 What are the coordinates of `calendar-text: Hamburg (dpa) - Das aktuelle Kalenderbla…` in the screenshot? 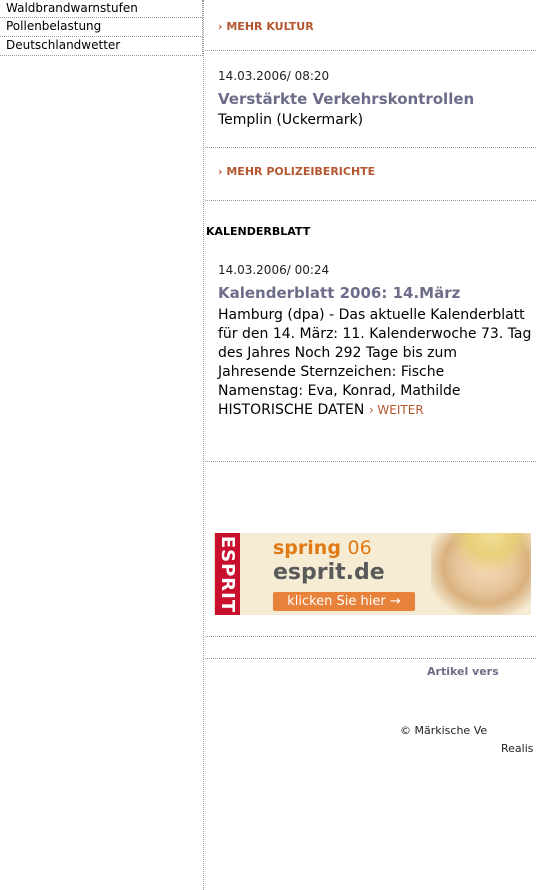 It's located at (375, 362).